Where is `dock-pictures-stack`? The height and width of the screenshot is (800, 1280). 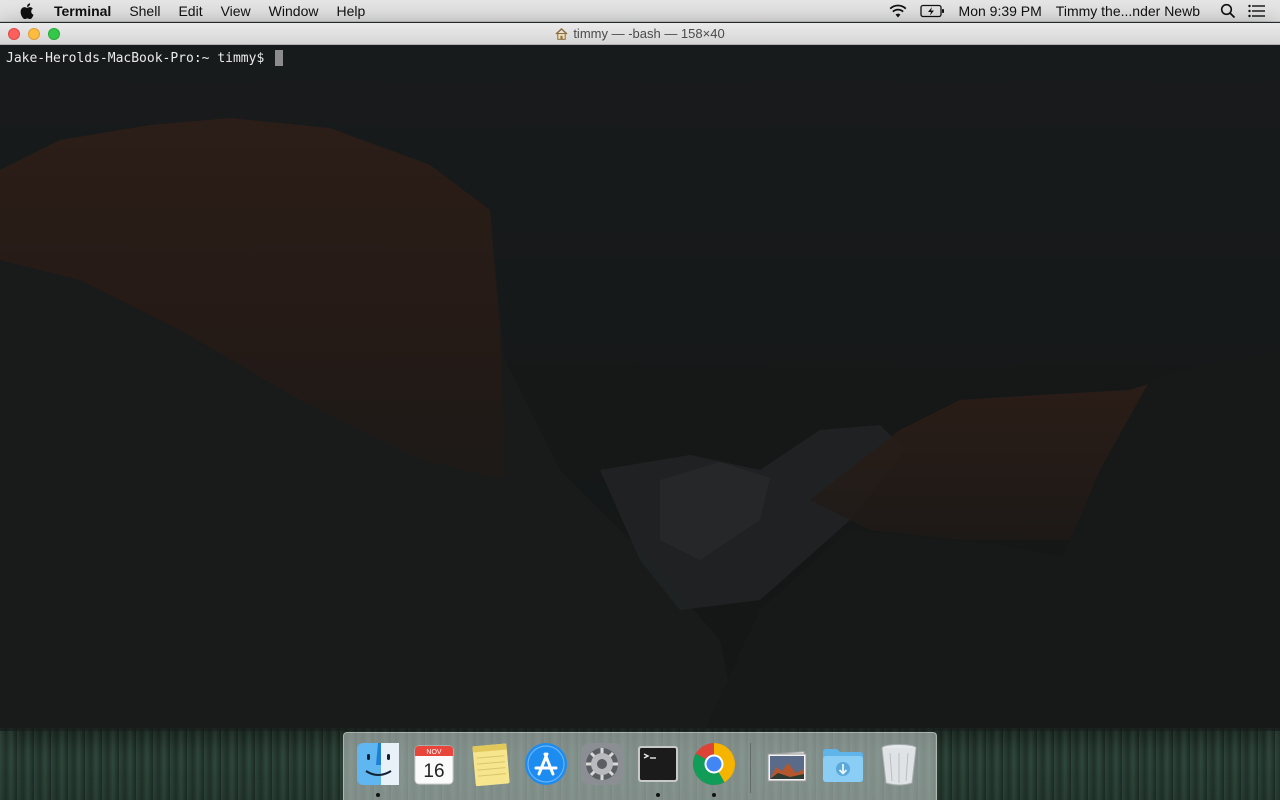 dock-pictures-stack is located at coordinates (787, 764).